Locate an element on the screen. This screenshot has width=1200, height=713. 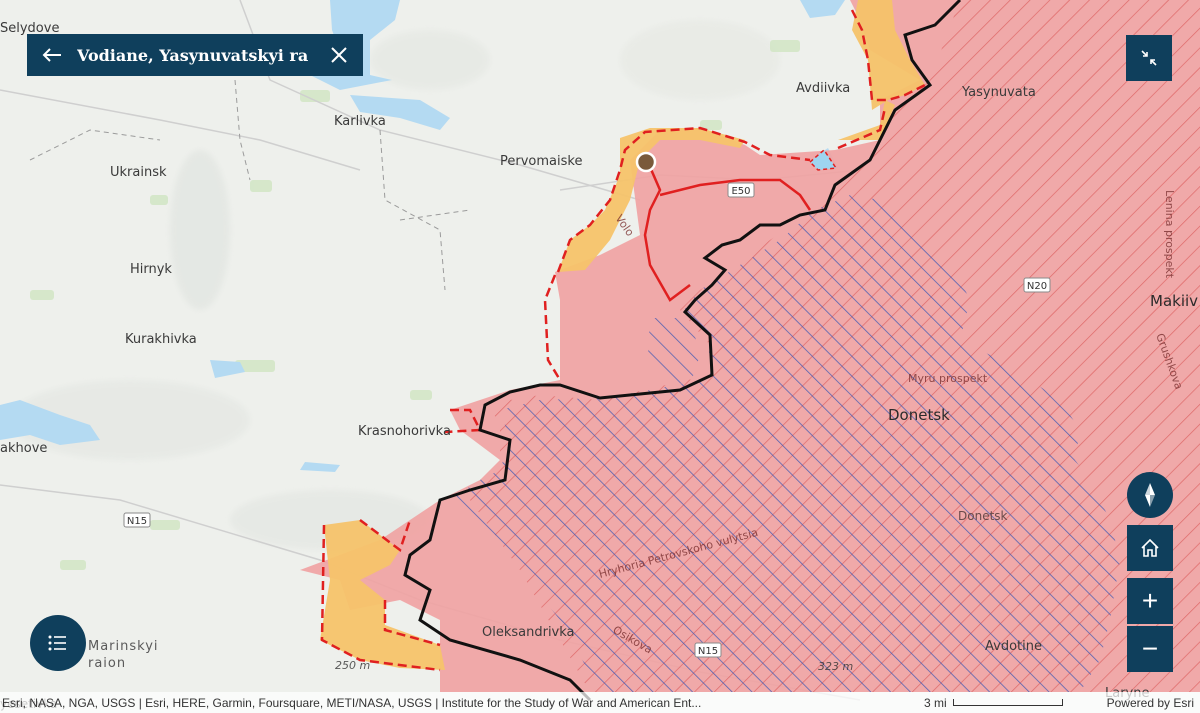
back-button is located at coordinates (52, 55).